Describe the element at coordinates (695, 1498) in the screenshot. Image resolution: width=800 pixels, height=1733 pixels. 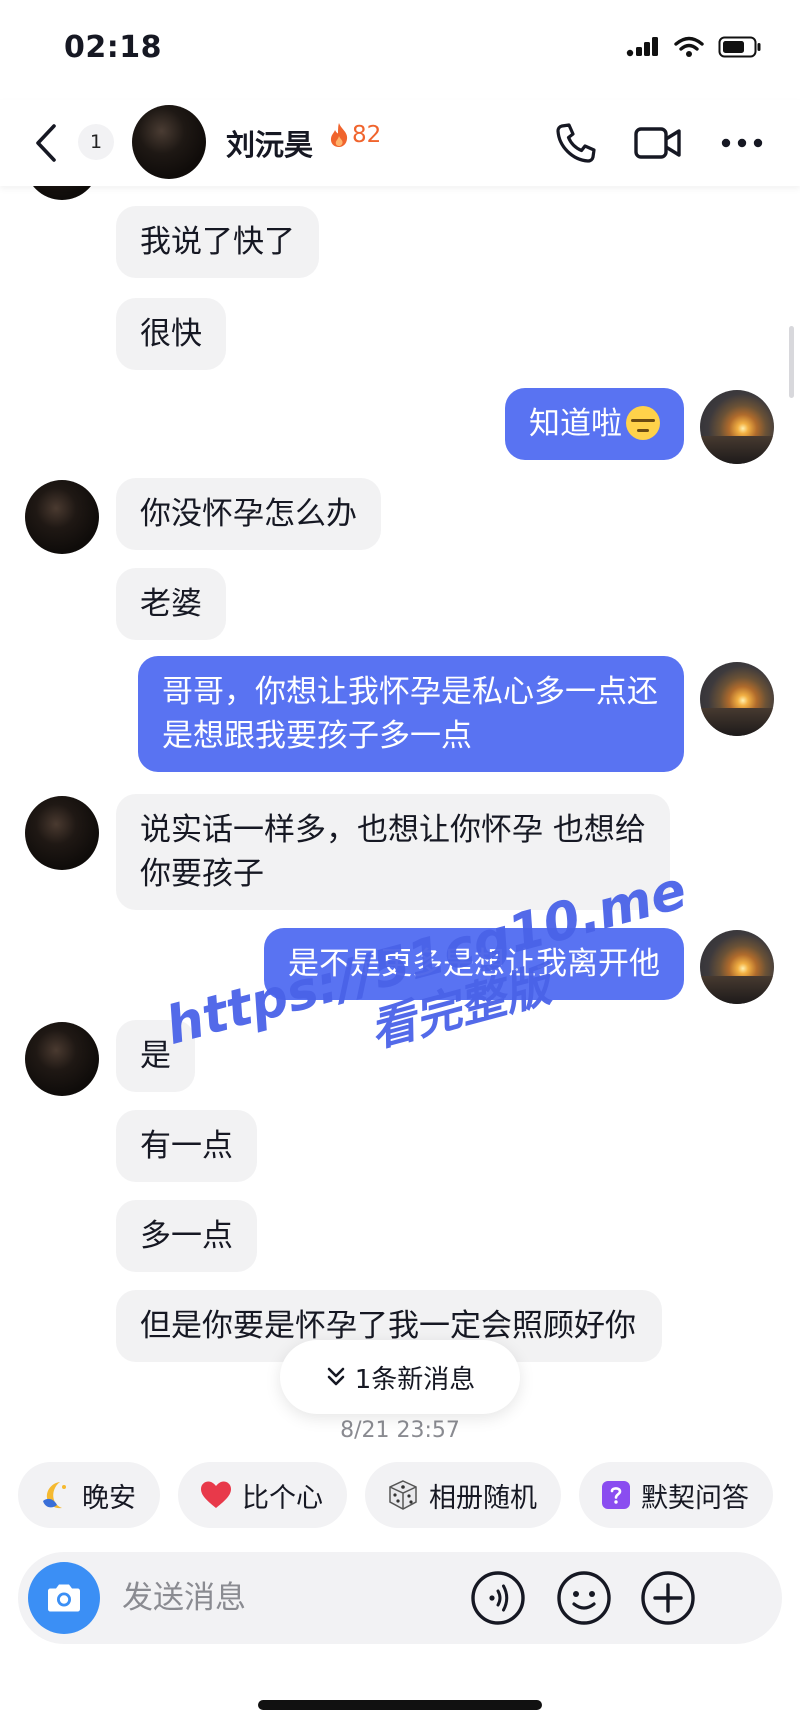
I see `quick-action-label: 默契问答` at that location.